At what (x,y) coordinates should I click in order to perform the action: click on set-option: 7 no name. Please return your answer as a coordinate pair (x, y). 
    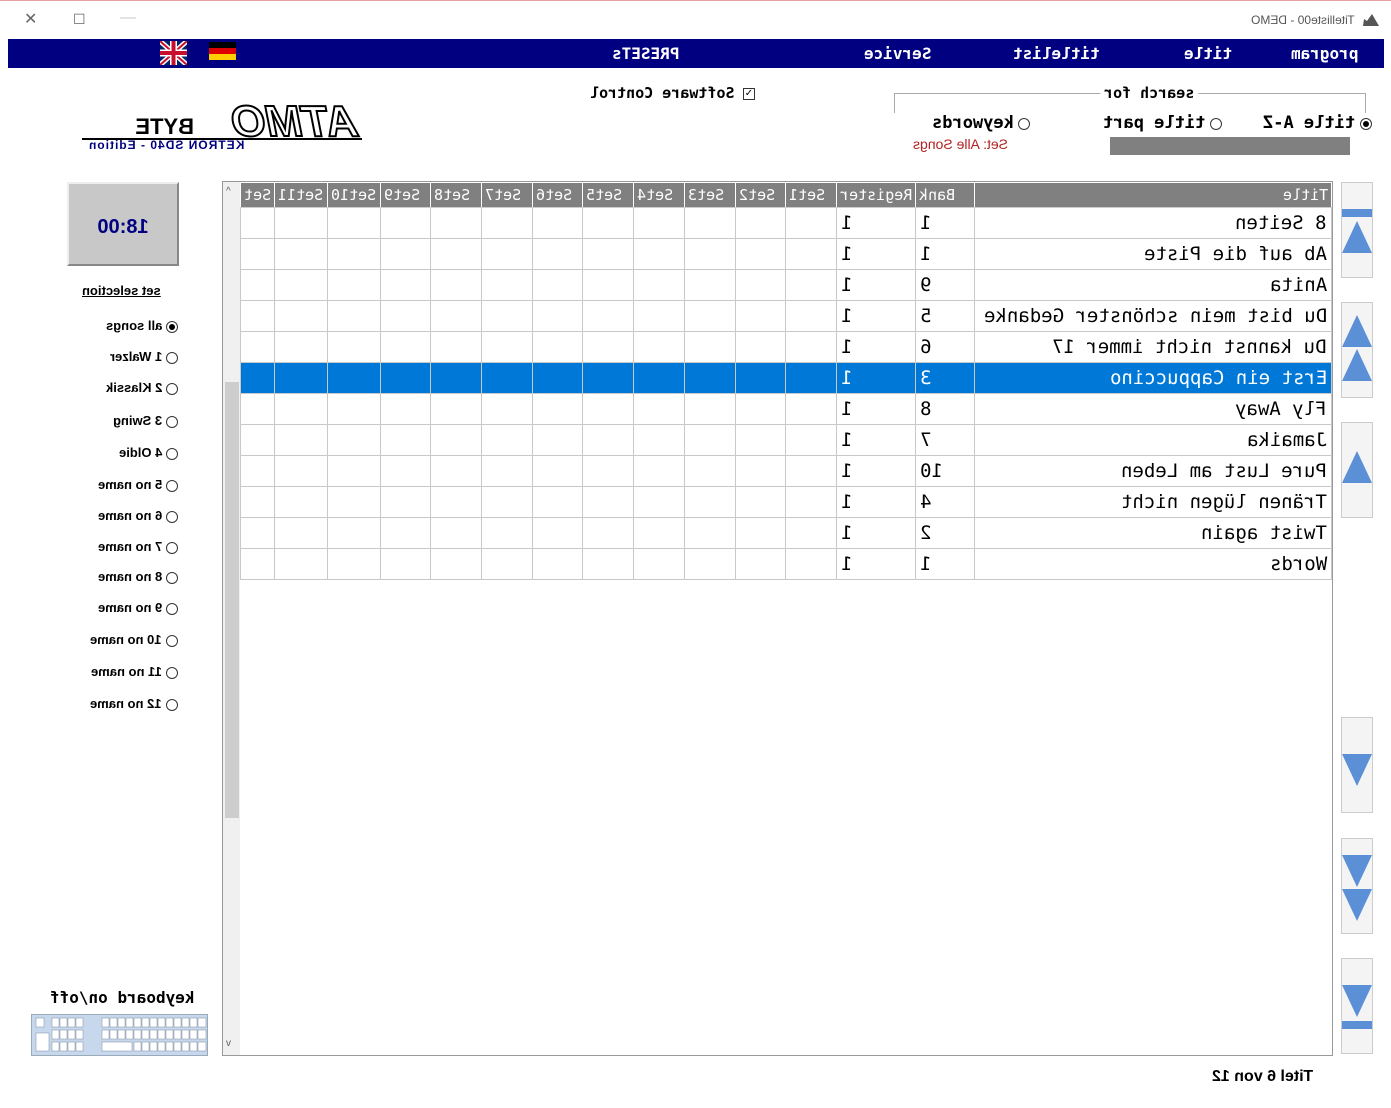
    Looking at the image, I should click on (138, 546).